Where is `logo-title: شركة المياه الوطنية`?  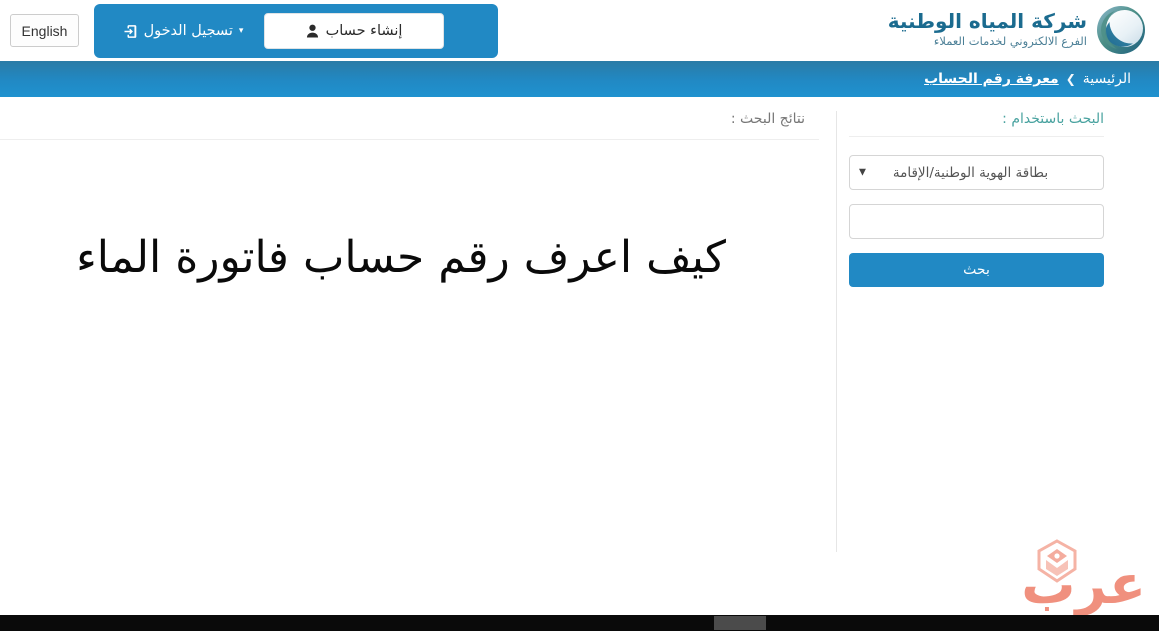 logo-title: شركة المياه الوطنية is located at coordinates (987, 20).